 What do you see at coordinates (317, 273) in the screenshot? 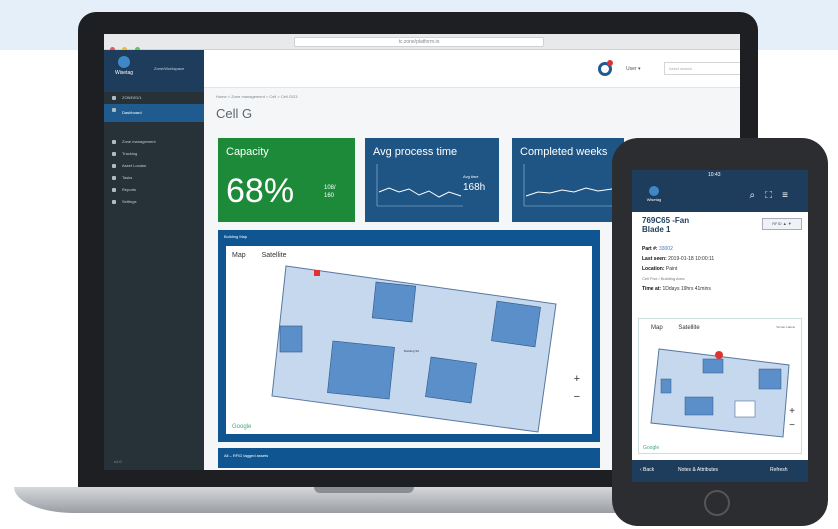
I see `asset-marker` at bounding box center [317, 273].